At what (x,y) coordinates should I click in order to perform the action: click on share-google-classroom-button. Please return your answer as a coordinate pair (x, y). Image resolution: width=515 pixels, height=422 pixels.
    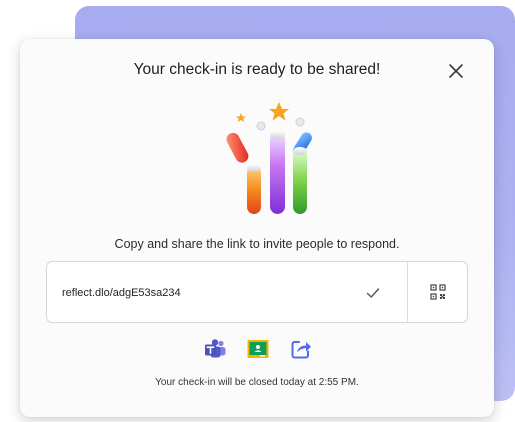
    Looking at the image, I should click on (258, 349).